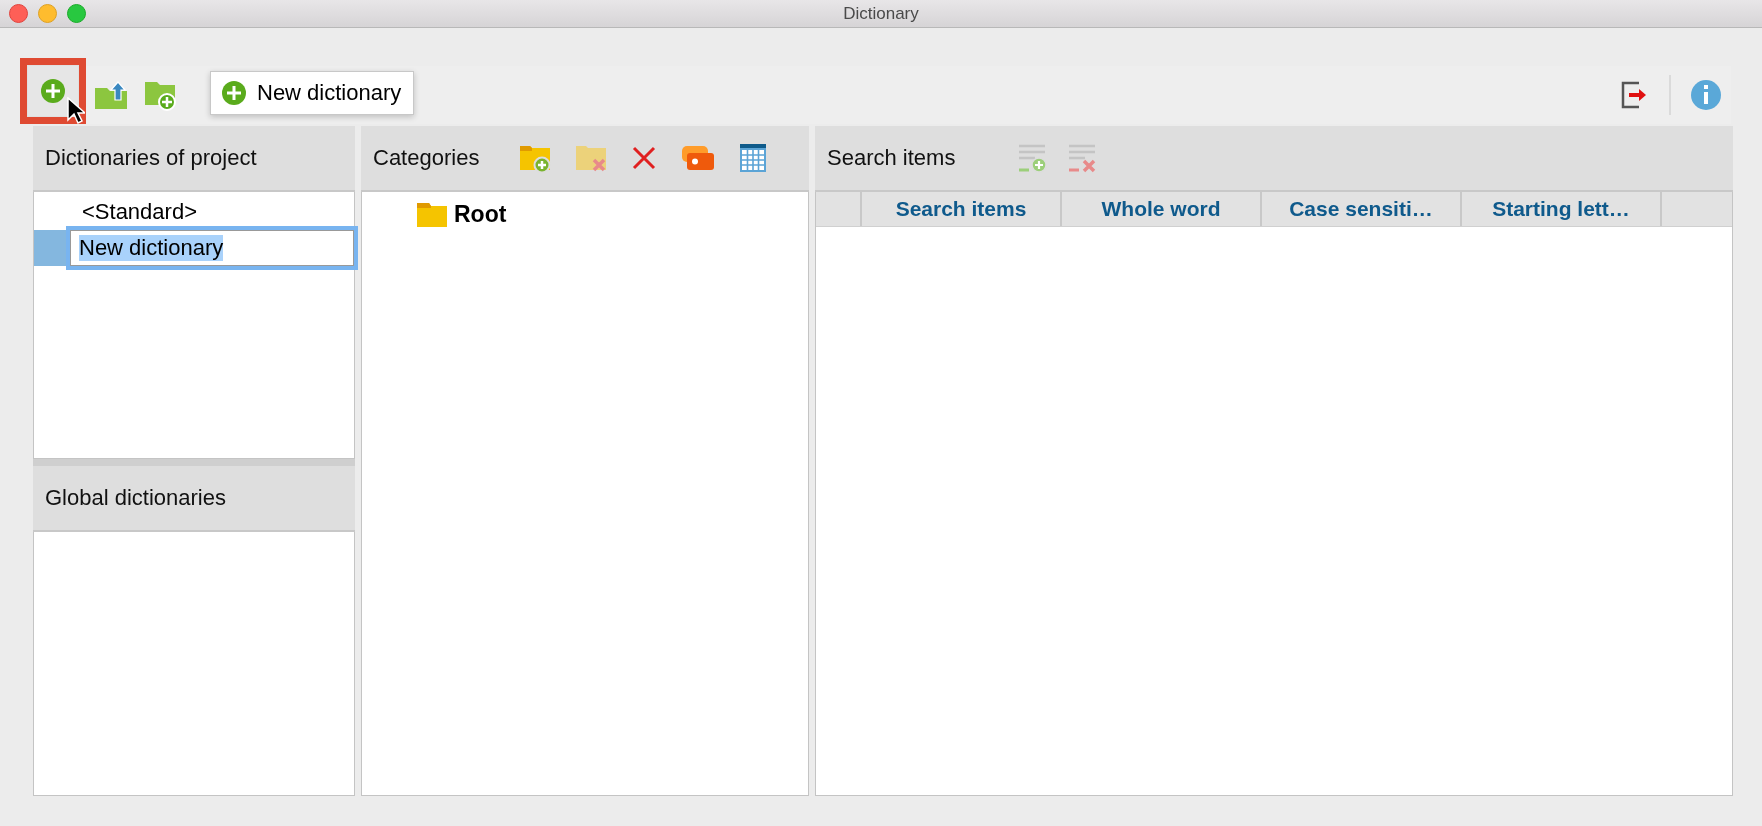  I want to click on tree-node: Root, so click(480, 214).